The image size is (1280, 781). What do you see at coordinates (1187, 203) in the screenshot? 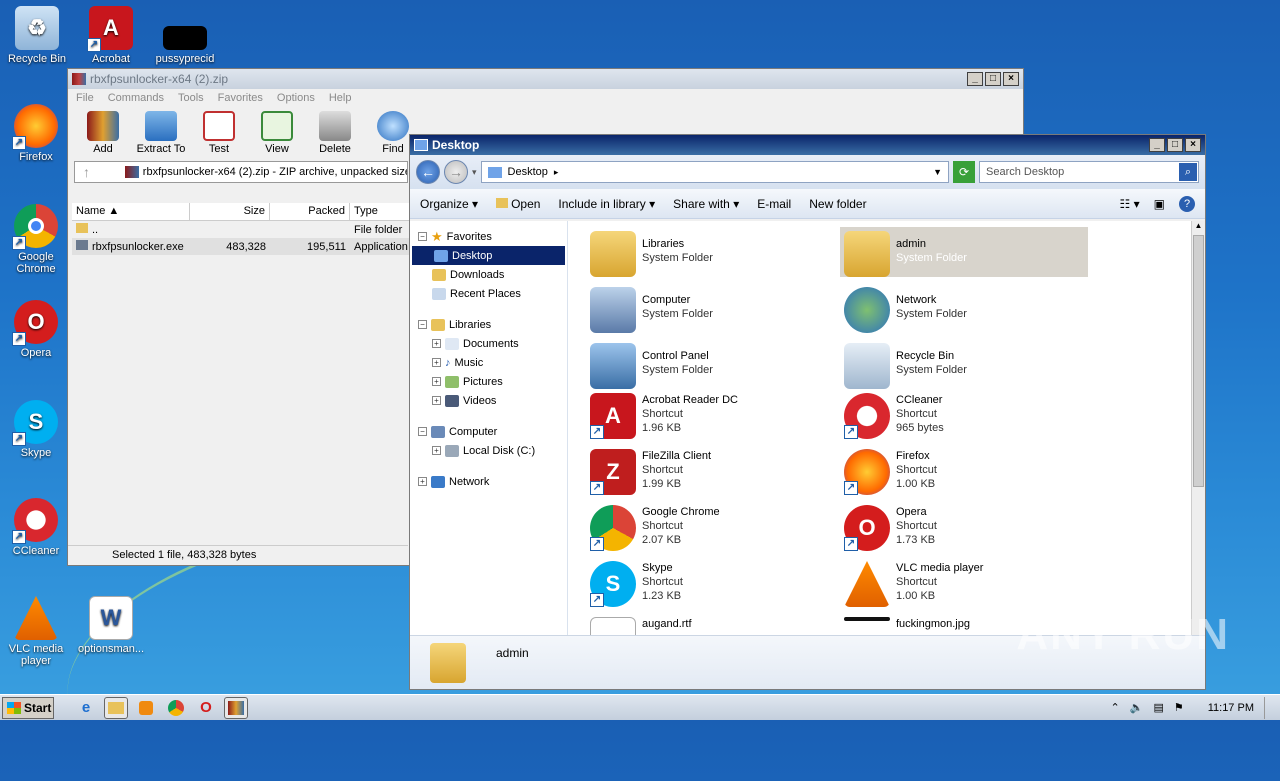
I see `help-icon: ?` at bounding box center [1187, 203].